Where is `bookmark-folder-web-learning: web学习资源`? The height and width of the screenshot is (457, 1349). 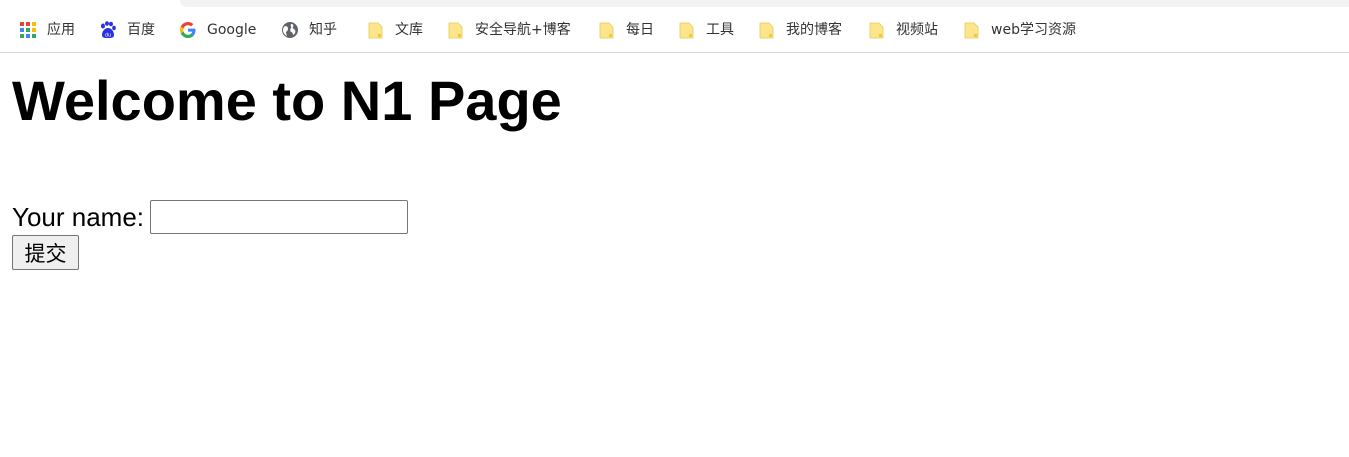 bookmark-folder-web-learning: web学习资源 is located at coordinates (1023, 30).